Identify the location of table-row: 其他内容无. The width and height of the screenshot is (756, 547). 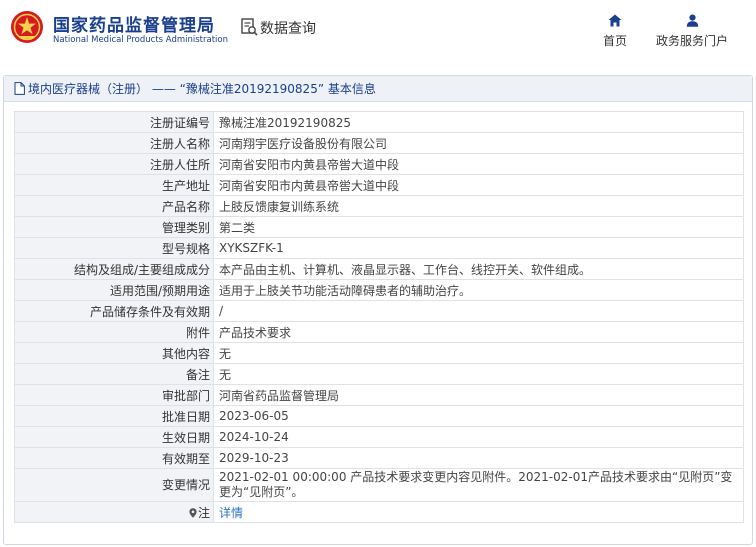
(379, 353).